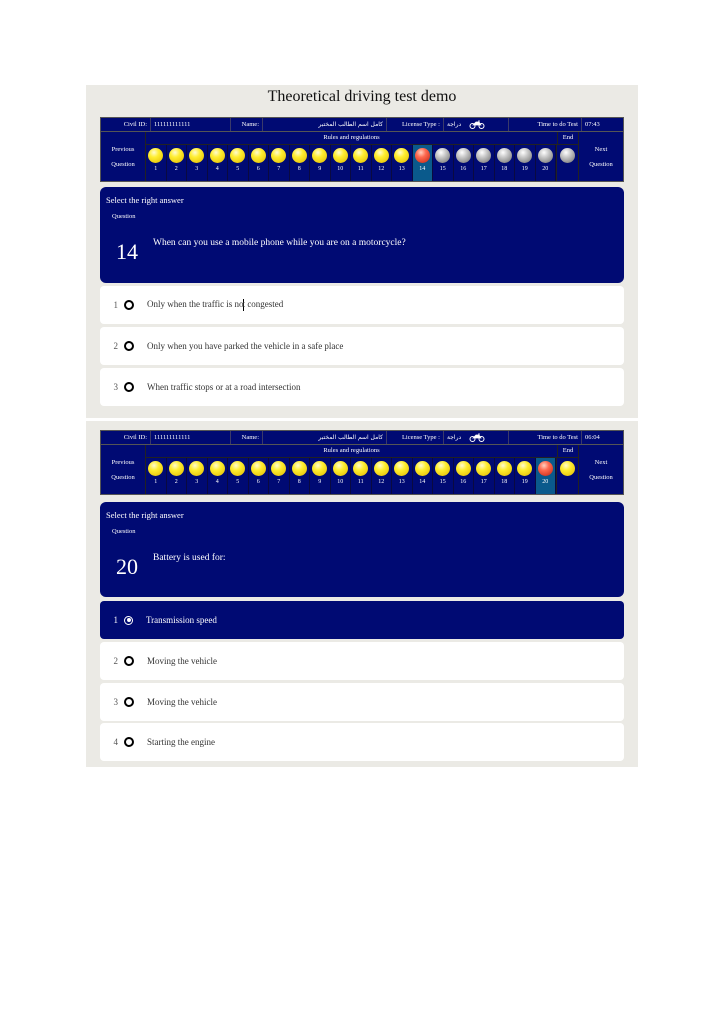 This screenshot has height=1024, width=724. Describe the element at coordinates (463, 482) in the screenshot. I see `question-cell-number: 16` at that location.